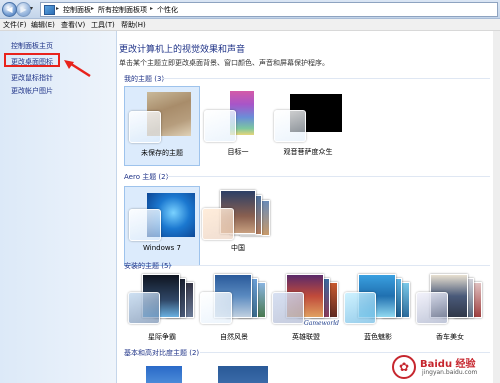  Describe the element at coordinates (448, 364) in the screenshot. I see `watermark-text: Baidu 经验` at that location.